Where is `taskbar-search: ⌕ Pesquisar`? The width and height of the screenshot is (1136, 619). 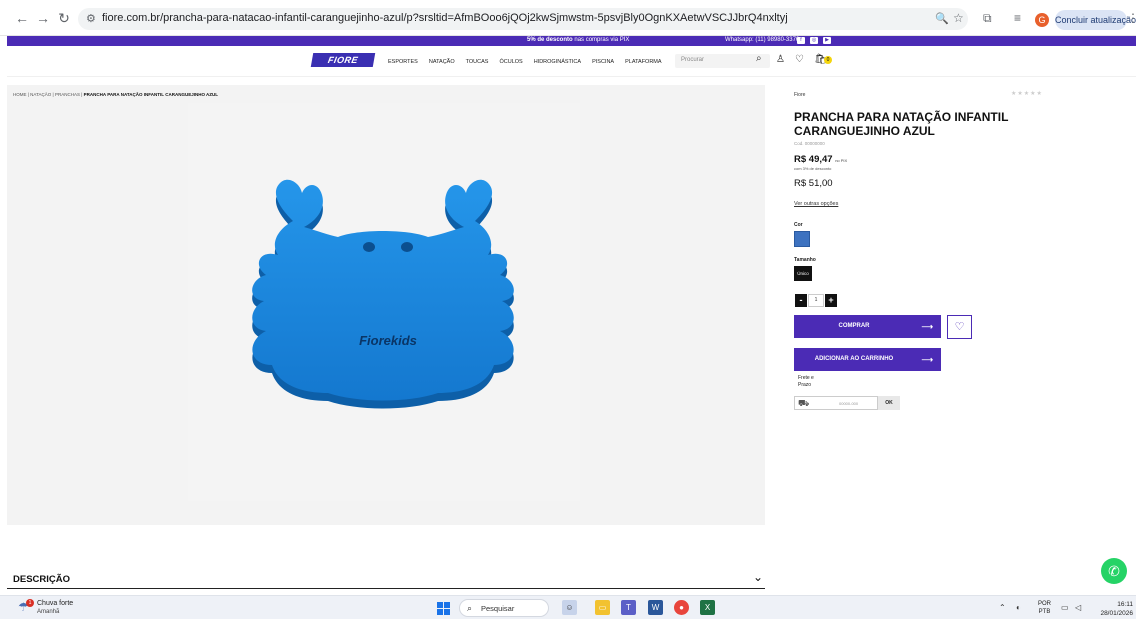
taskbar-search: ⌕ Pesquisar is located at coordinates (504, 608).